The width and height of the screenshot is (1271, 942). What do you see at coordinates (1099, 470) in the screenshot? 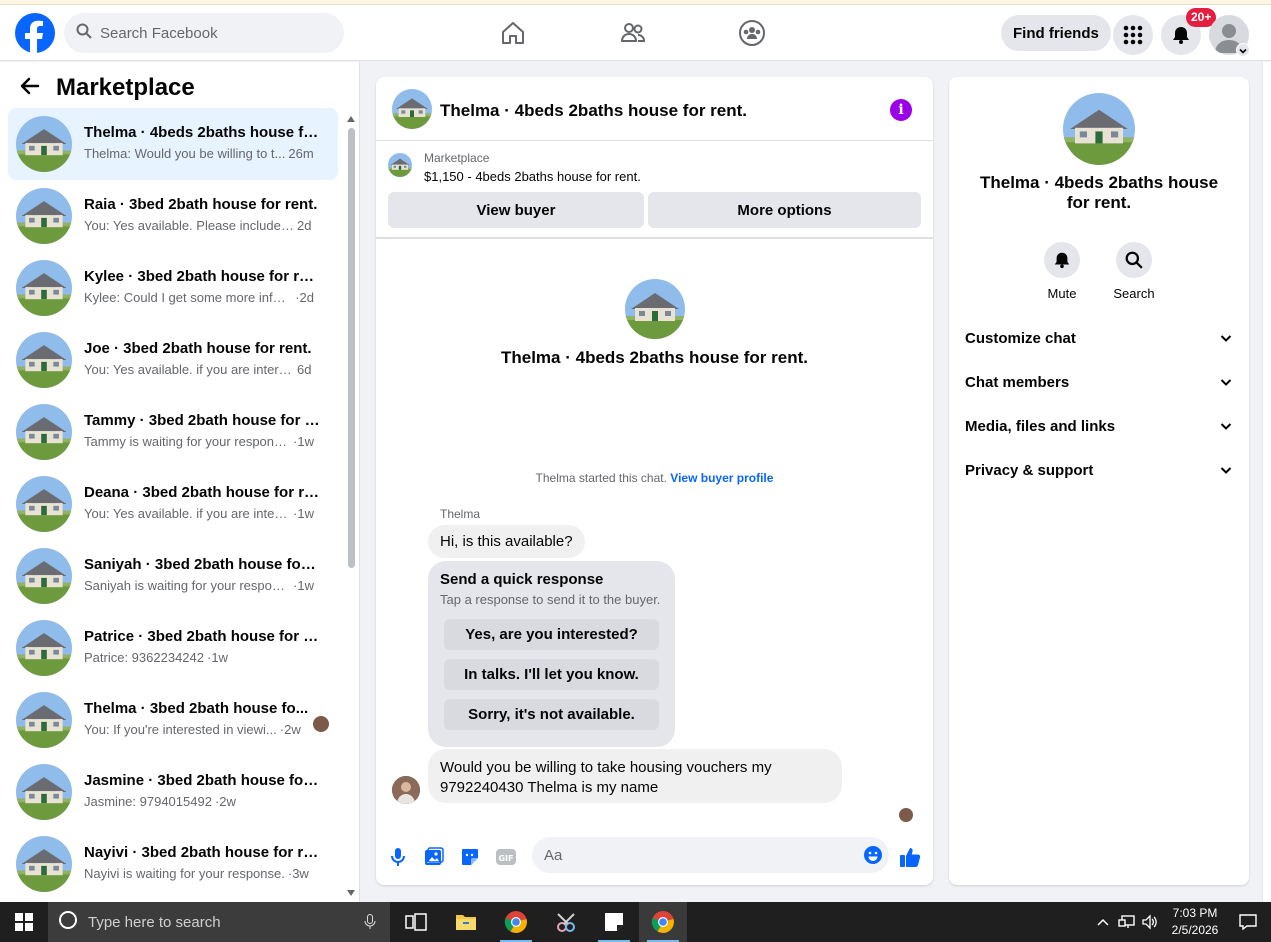
I see `privacy-support-section: Privacy & support` at bounding box center [1099, 470].